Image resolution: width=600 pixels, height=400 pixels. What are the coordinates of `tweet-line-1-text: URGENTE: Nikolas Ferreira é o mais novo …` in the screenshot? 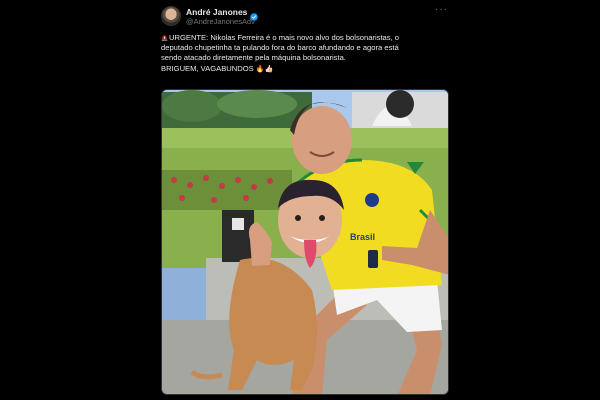 It's located at (284, 37).